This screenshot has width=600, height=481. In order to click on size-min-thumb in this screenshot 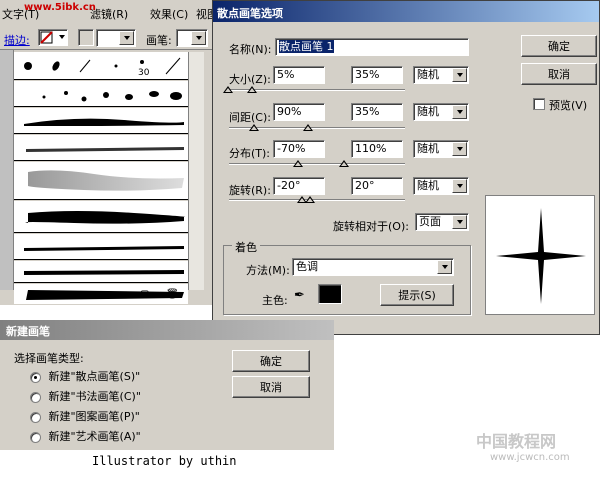, I will do `click(228, 89)`.